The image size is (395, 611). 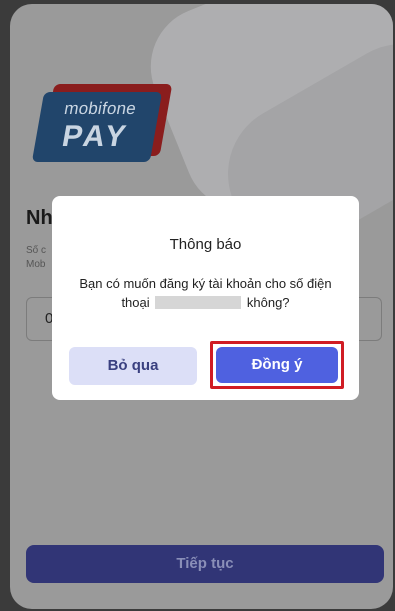 What do you see at coordinates (205, 244) in the screenshot?
I see `dialog-title: Thông báo` at bounding box center [205, 244].